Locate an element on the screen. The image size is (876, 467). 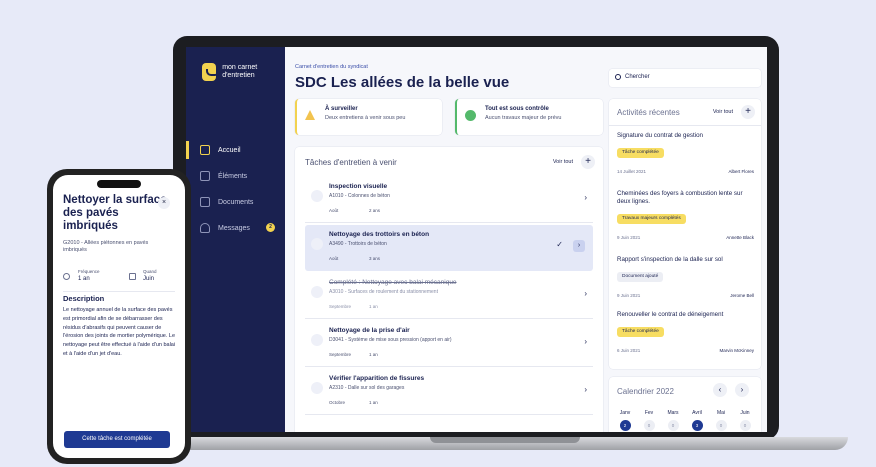
task-name: Vérifier l'apparition de fissures is located at coordinates (377, 378).